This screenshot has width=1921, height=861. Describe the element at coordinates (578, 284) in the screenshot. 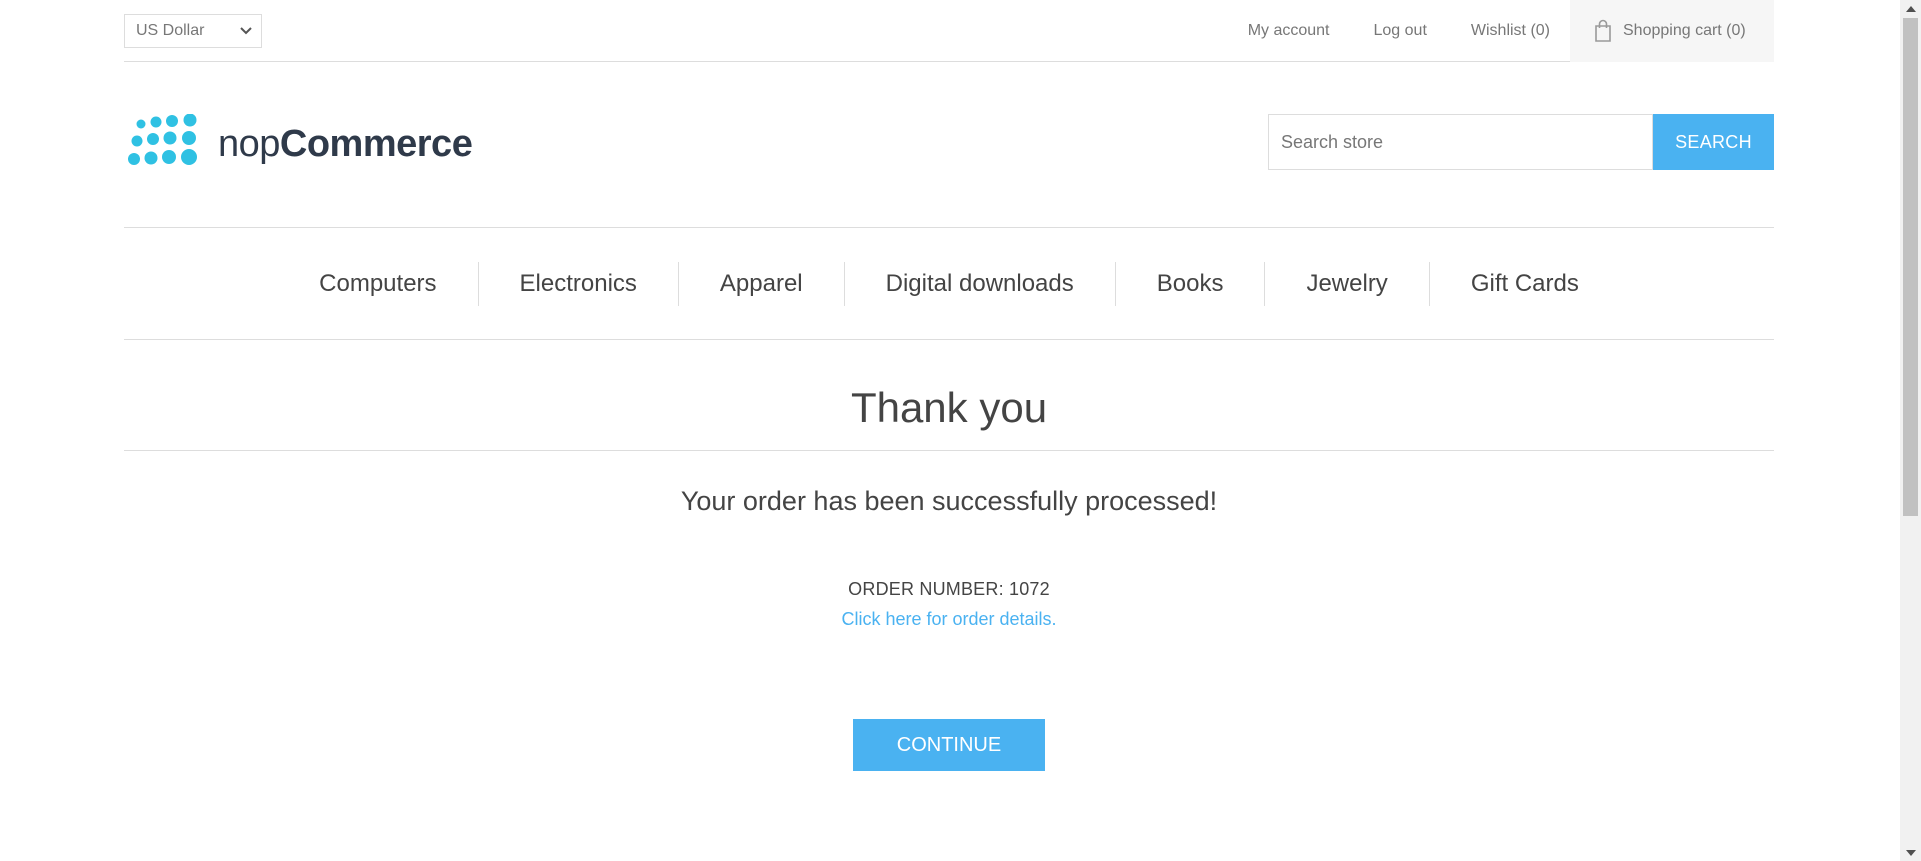

I see `menu-item-electronics: Electronics` at that location.